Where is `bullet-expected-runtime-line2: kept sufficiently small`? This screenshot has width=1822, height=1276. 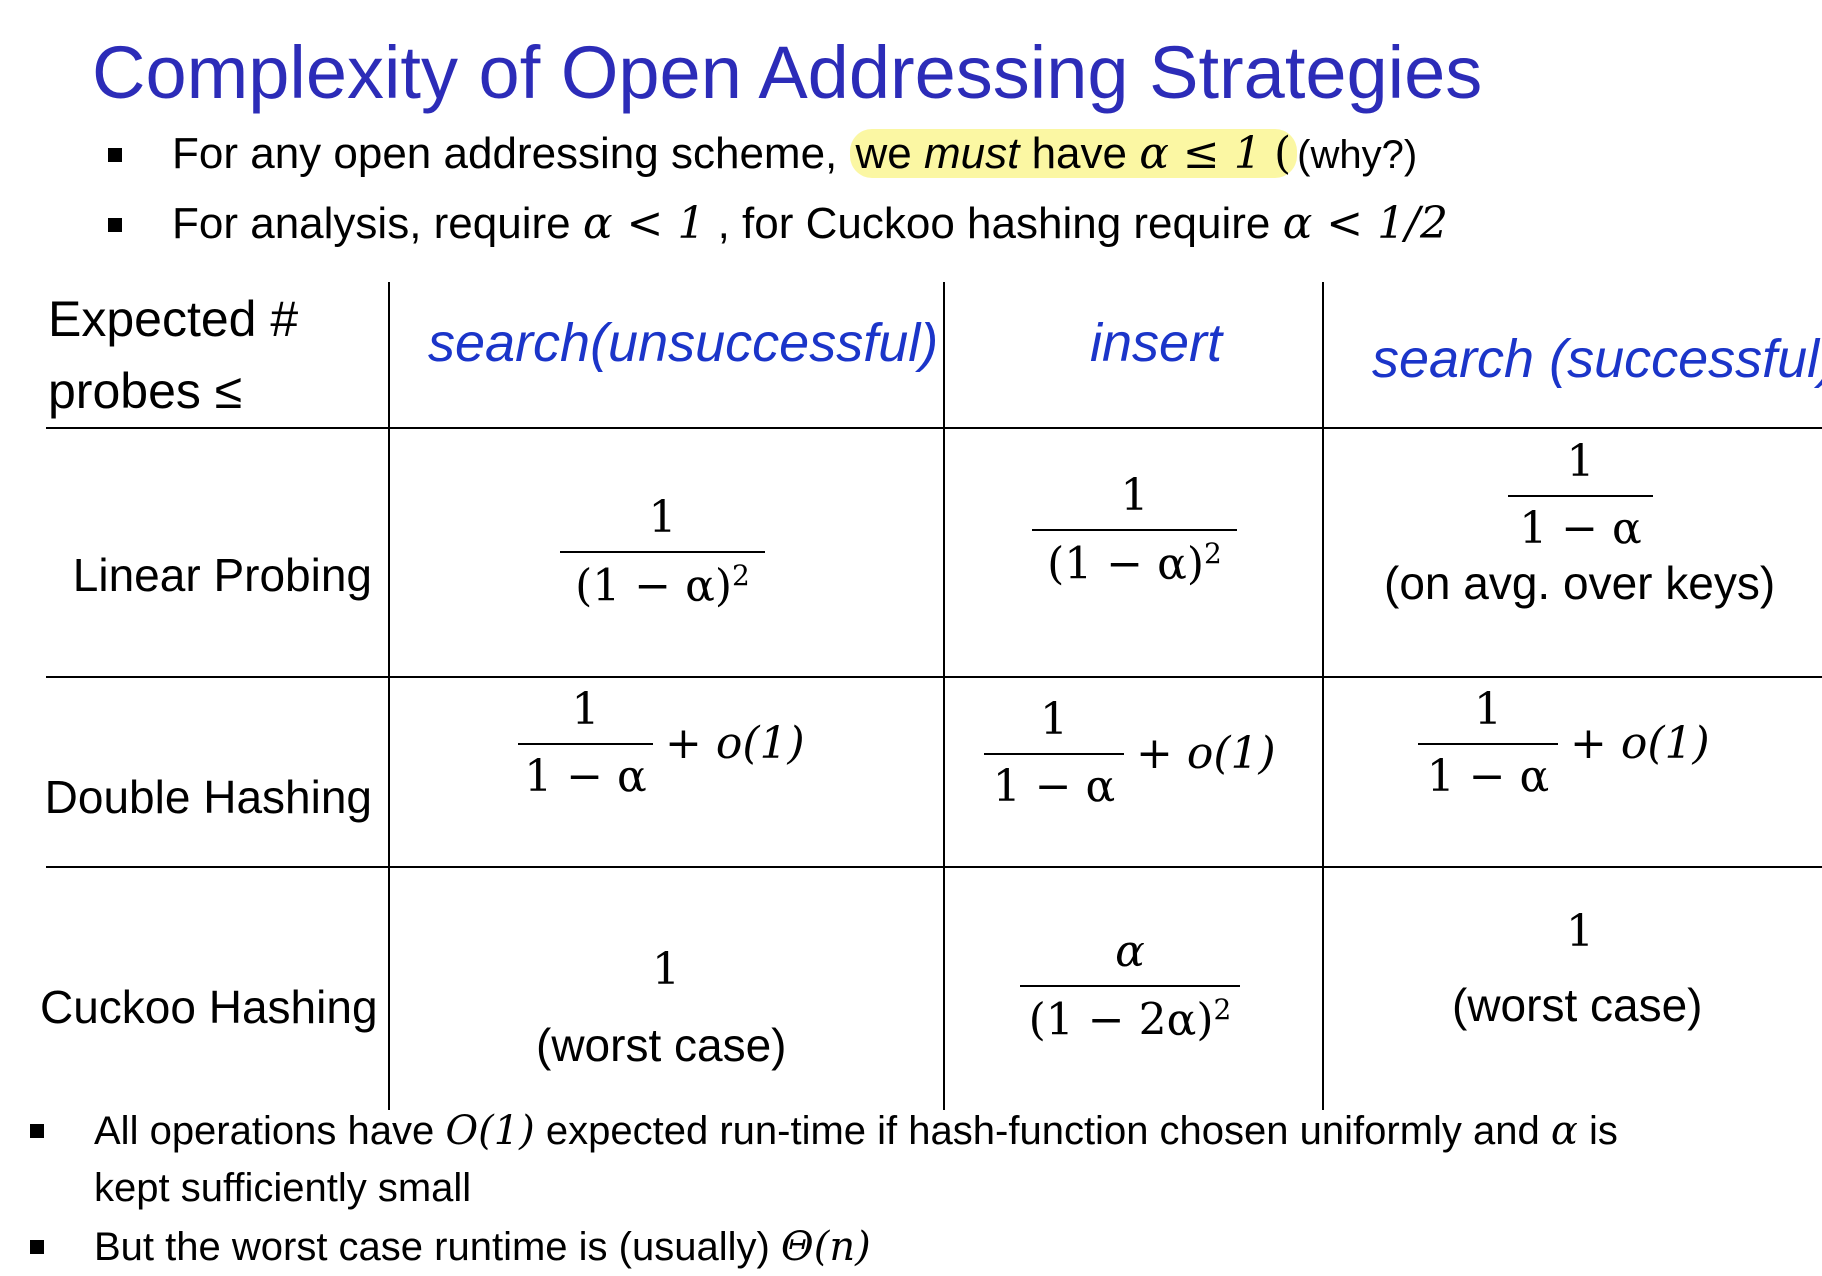 bullet-expected-runtime-line2: kept sufficiently small is located at coordinates (283, 1188).